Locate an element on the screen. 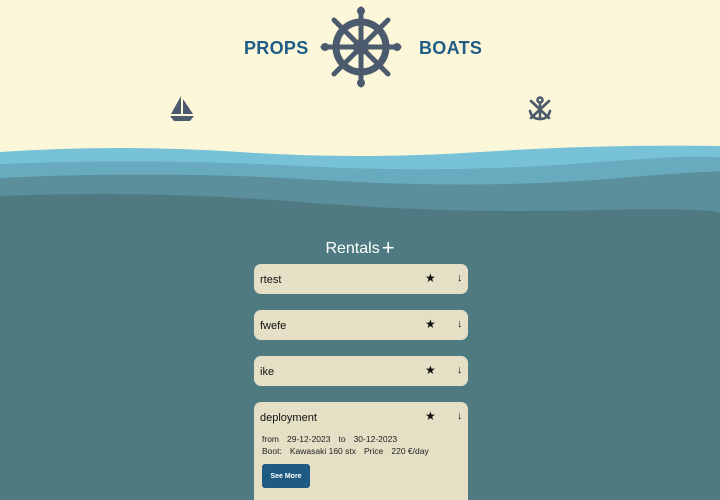 The height and width of the screenshot is (500, 720). to-label: to is located at coordinates (342, 439).